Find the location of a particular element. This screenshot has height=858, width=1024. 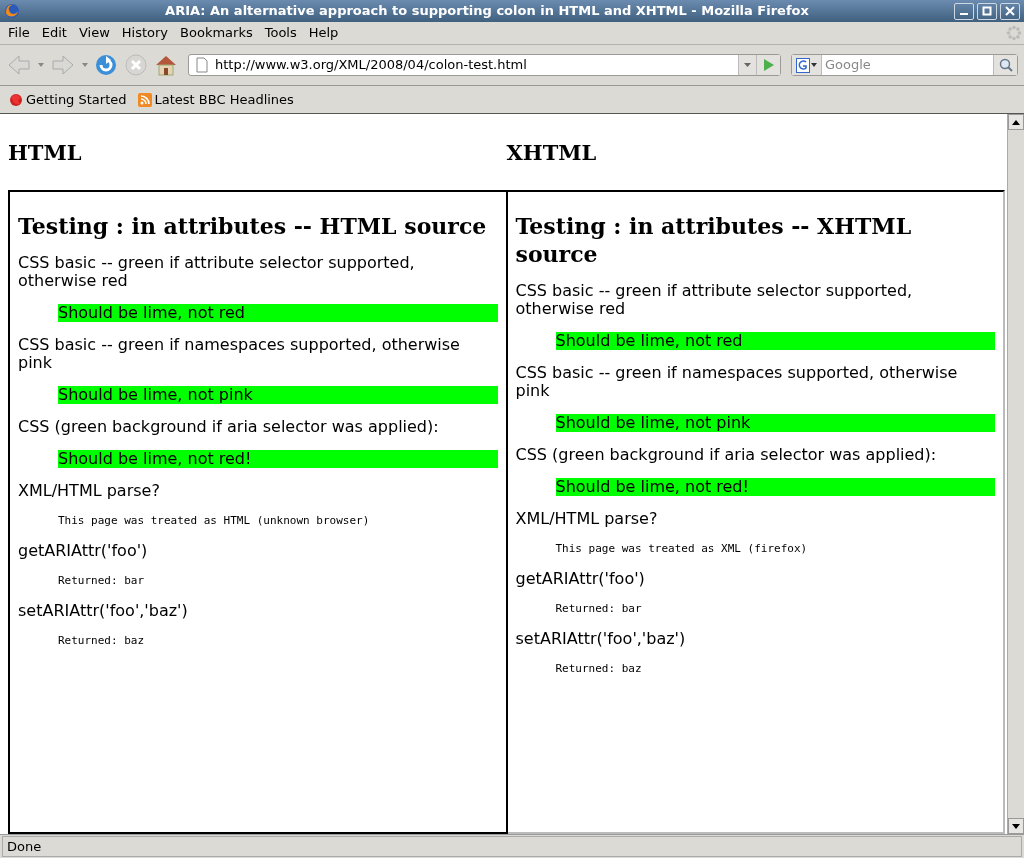

bookmark-item: Getting Started is located at coordinates (67, 99).